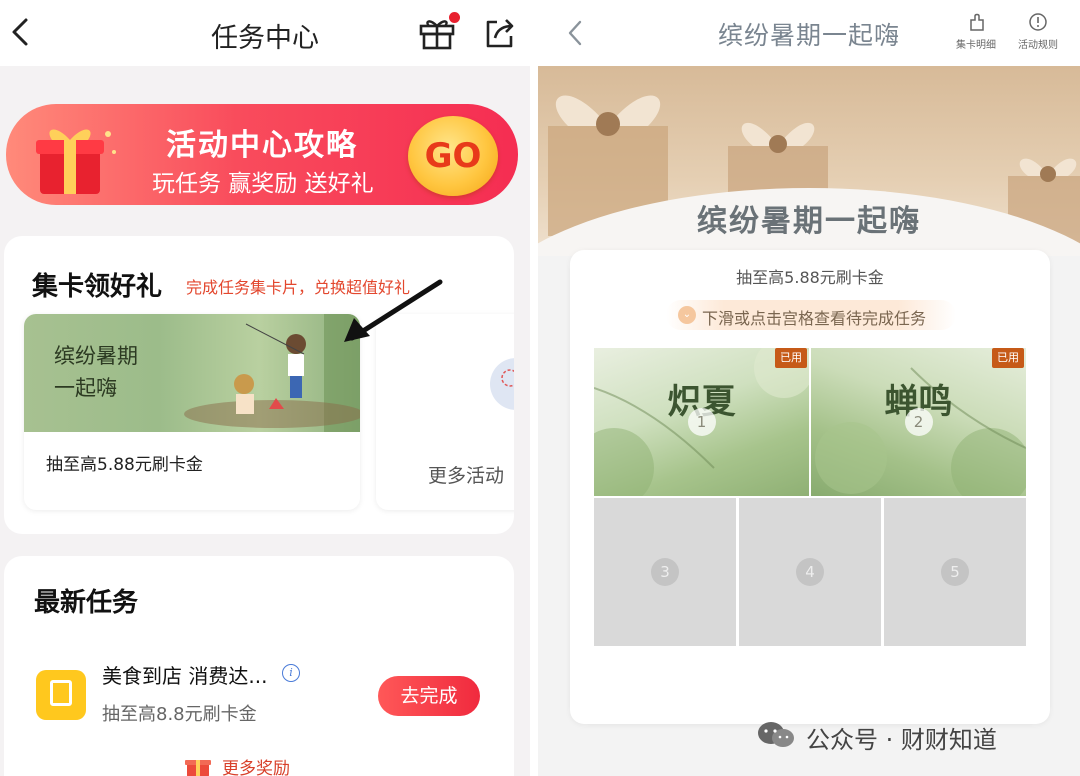 This screenshot has height=776, width=1080. Describe the element at coordinates (810, 277) in the screenshot. I see `panel-subtitle: 抽至高5.88元刷卡金` at that location.